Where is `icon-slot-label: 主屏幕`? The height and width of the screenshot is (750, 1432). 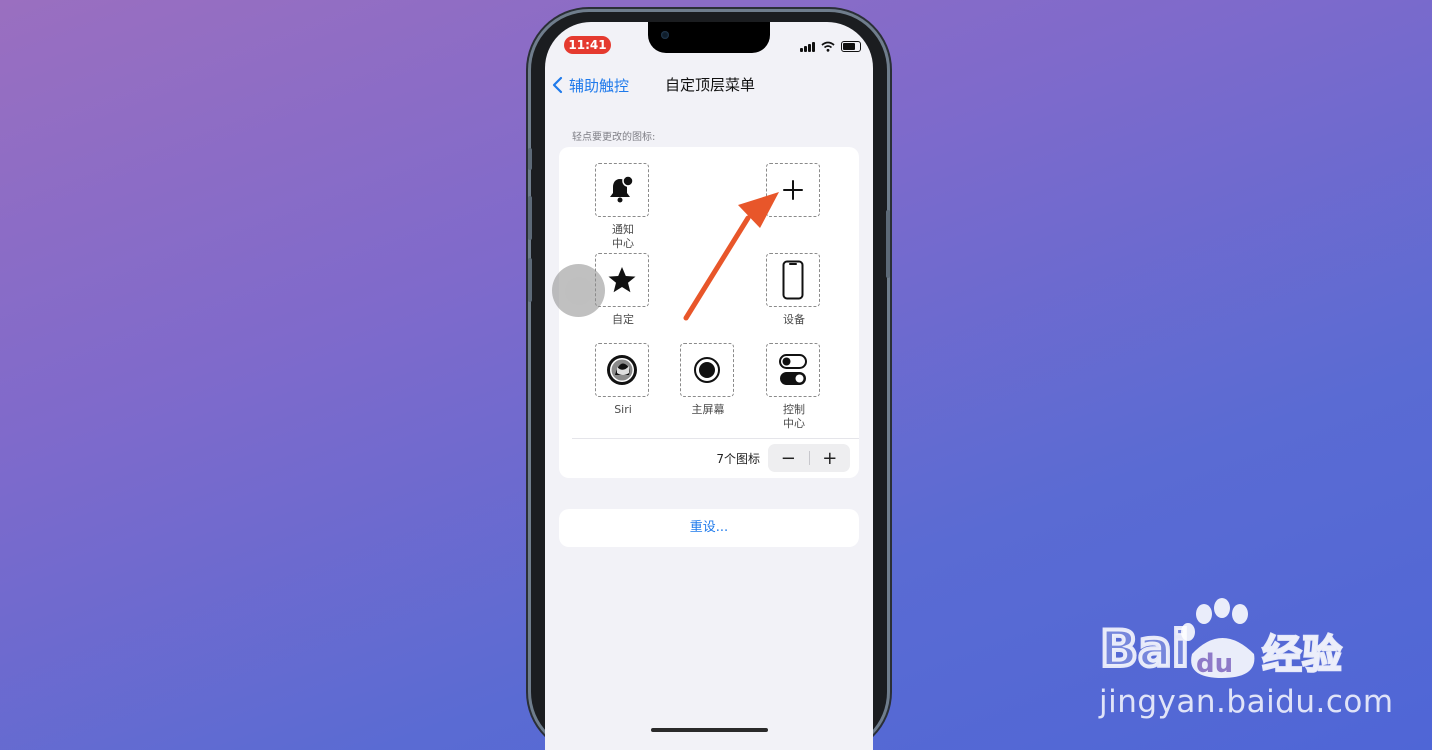 icon-slot-label: 主屏幕 is located at coordinates (708, 409).